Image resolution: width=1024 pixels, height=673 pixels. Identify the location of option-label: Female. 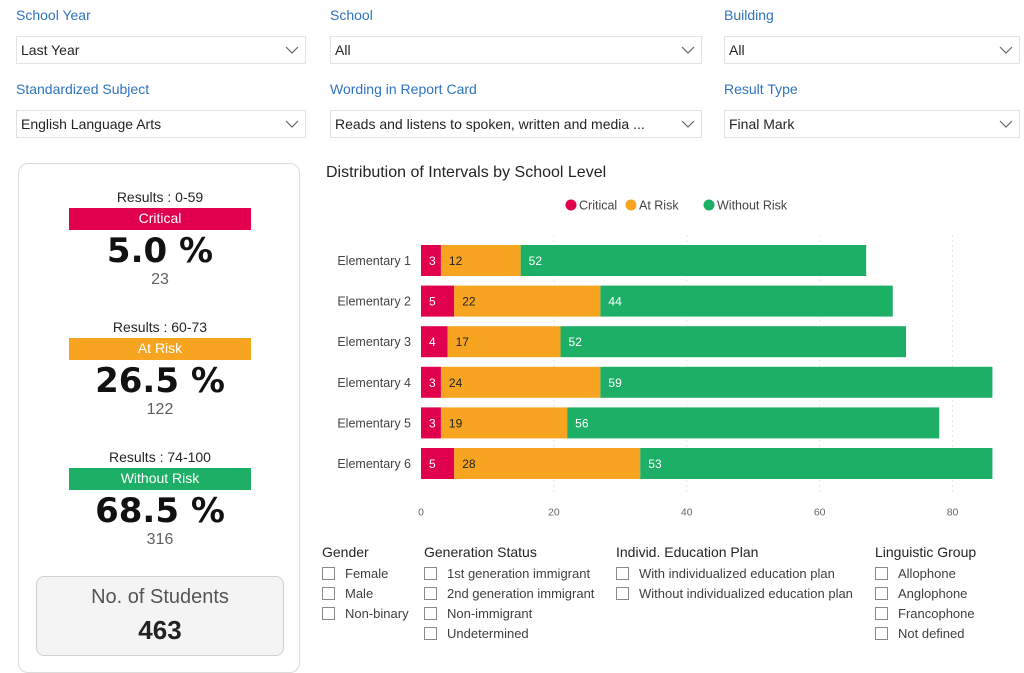
(367, 573).